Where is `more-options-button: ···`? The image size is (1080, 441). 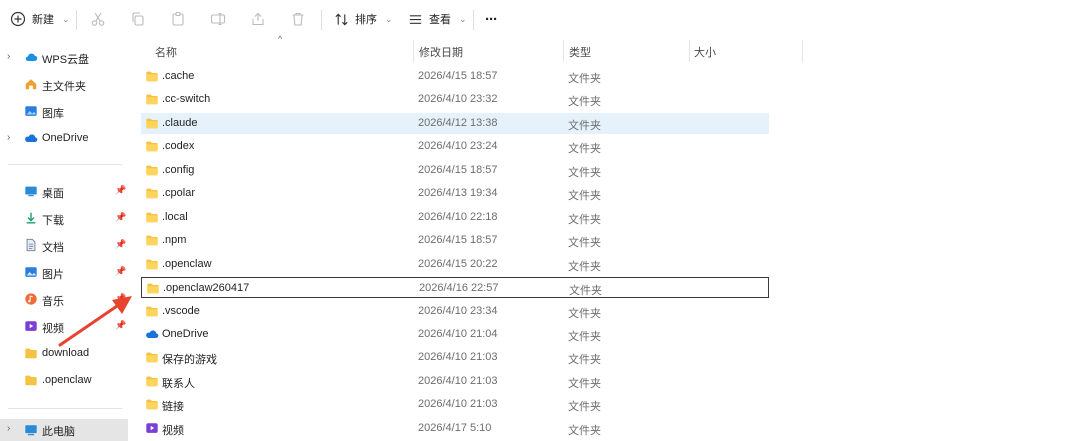
more-options-button: ··· is located at coordinates (491, 19).